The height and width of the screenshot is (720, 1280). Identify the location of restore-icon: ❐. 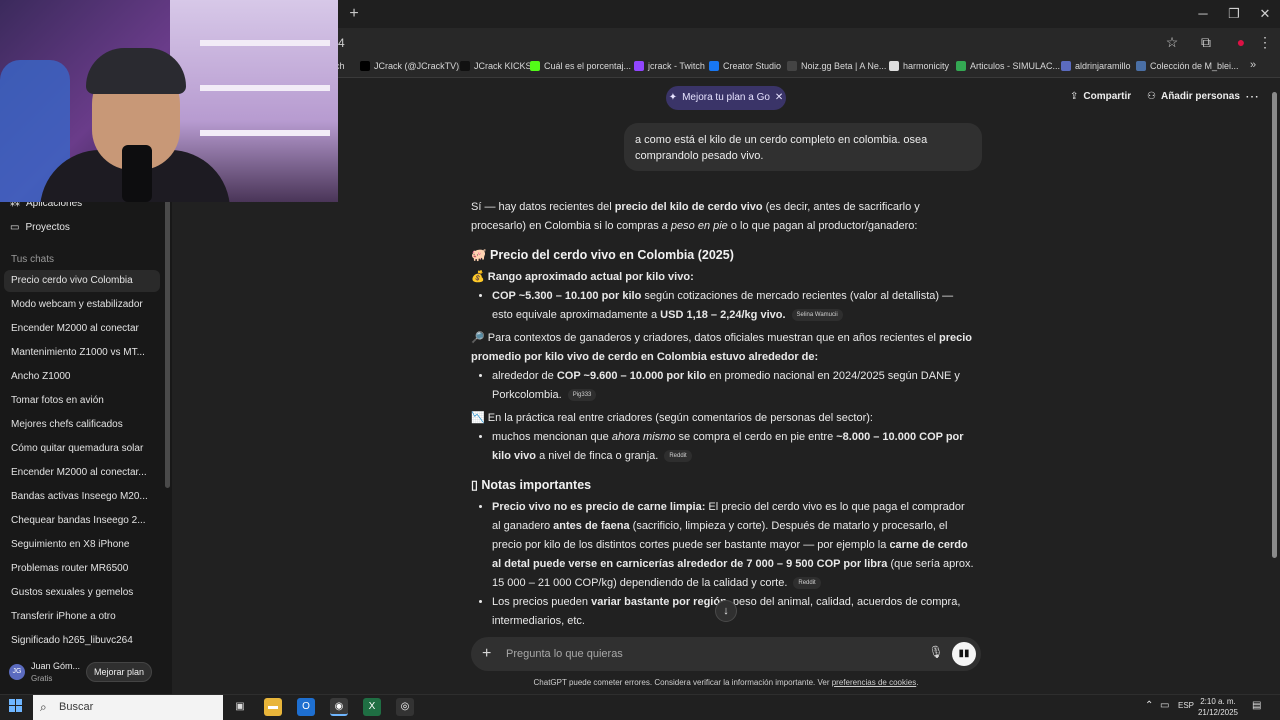
(1234, 14).